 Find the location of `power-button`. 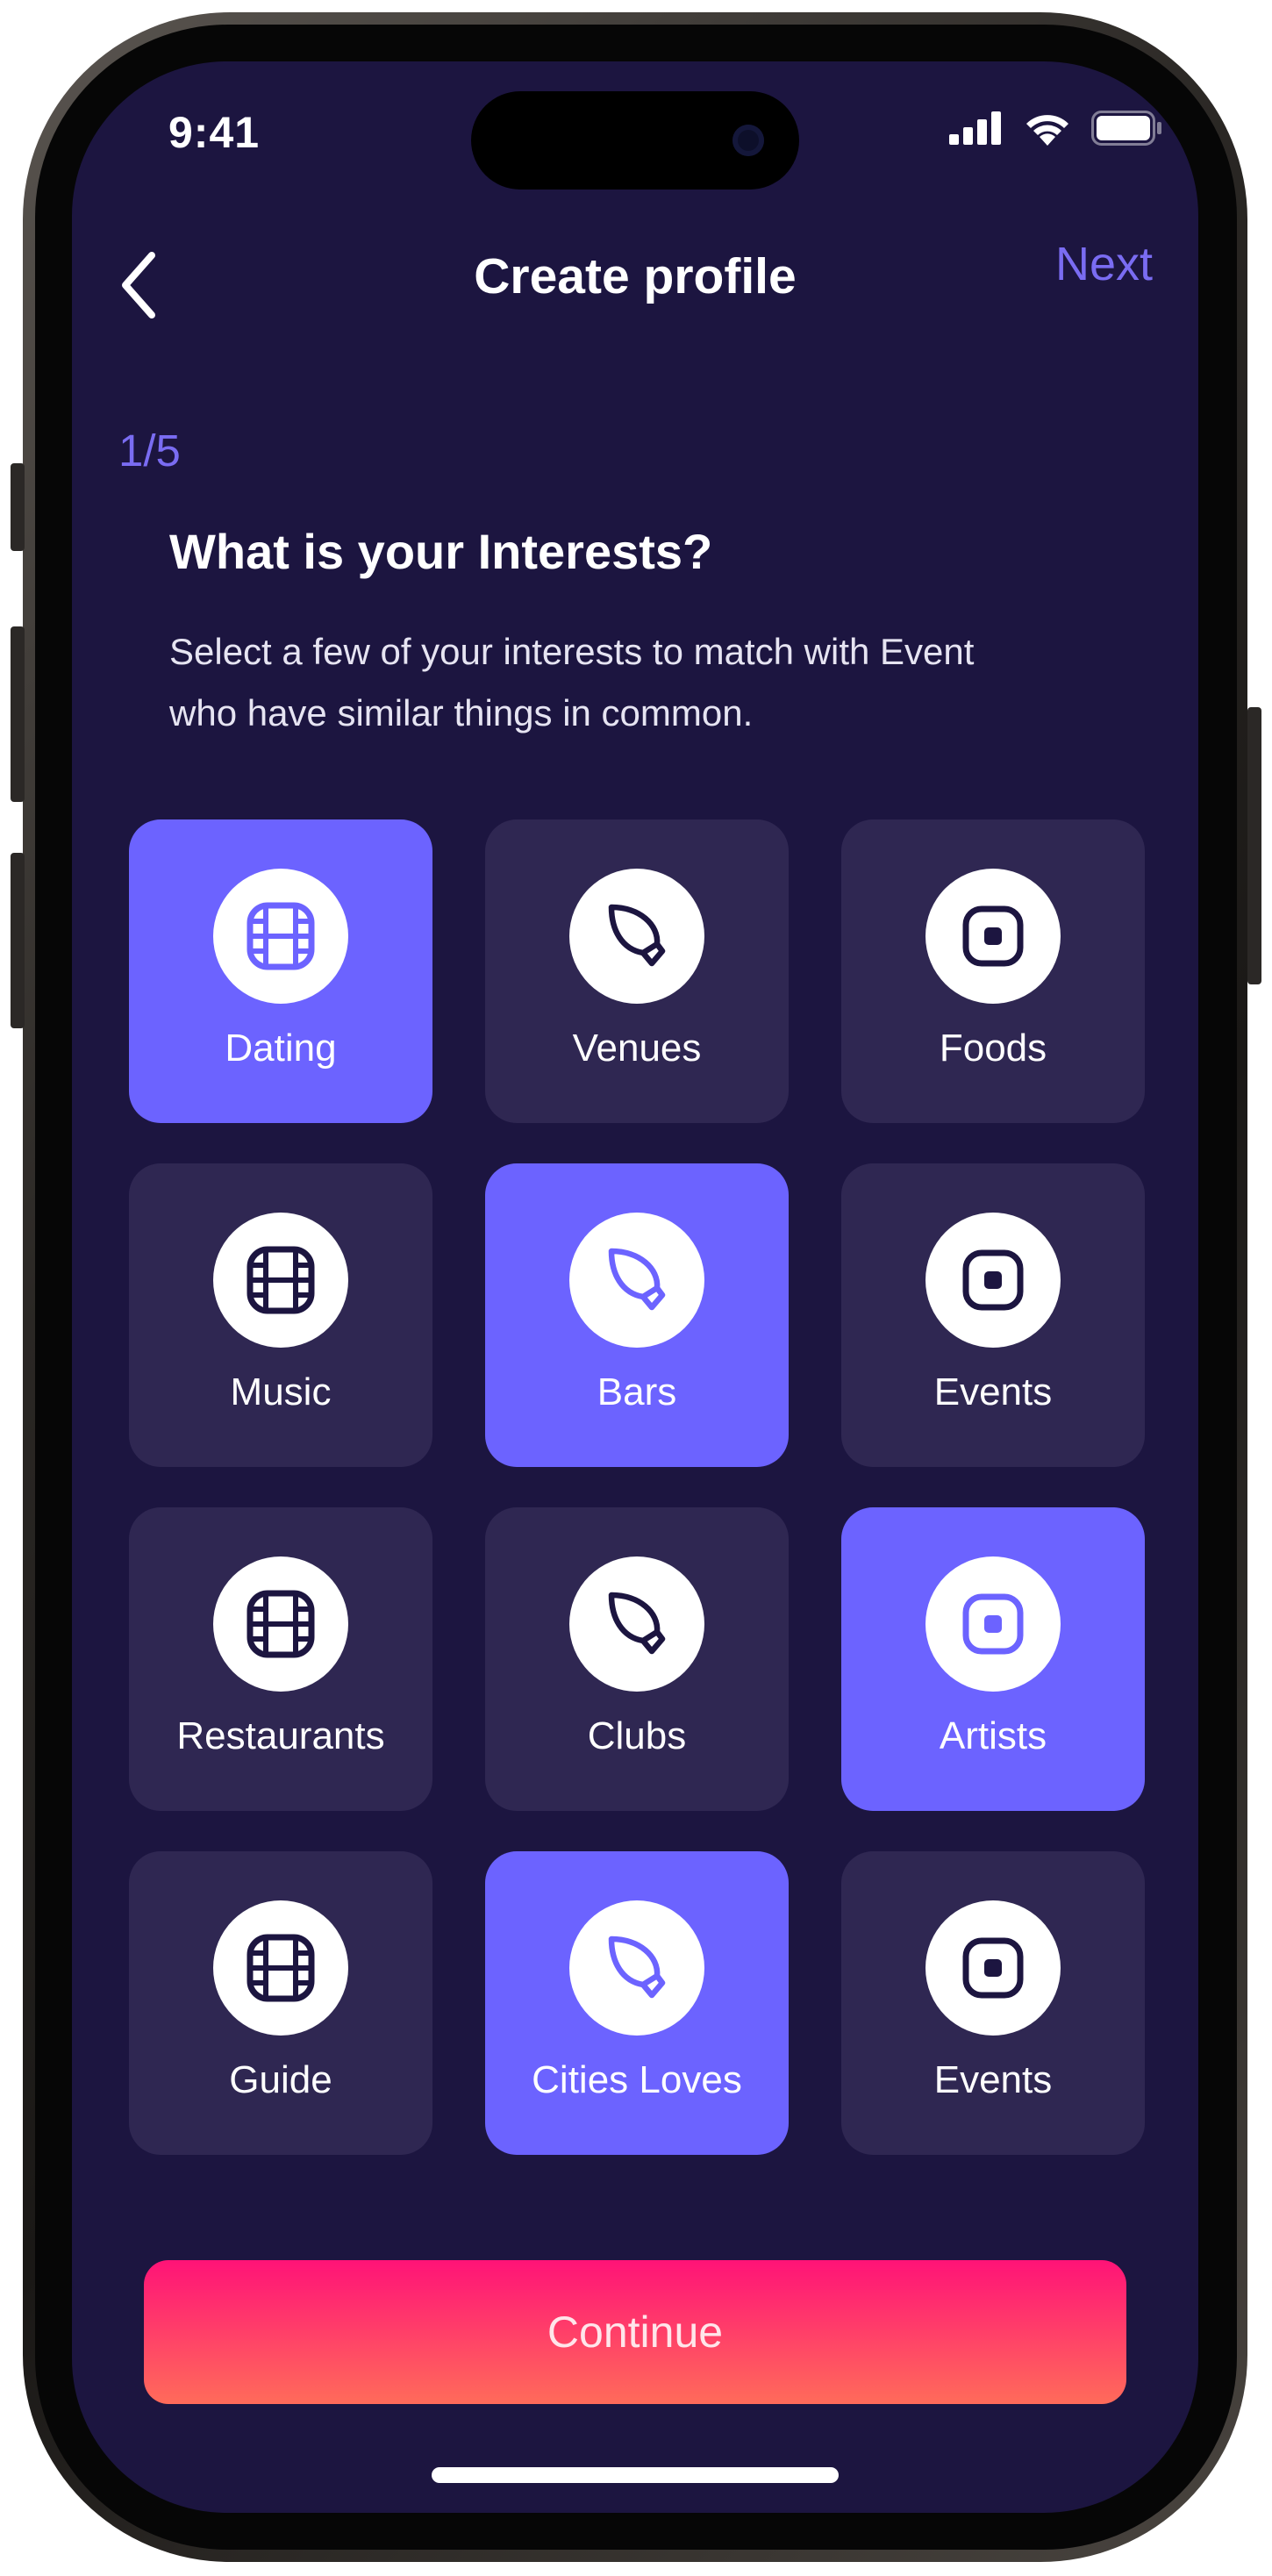

power-button is located at coordinates (1254, 845).